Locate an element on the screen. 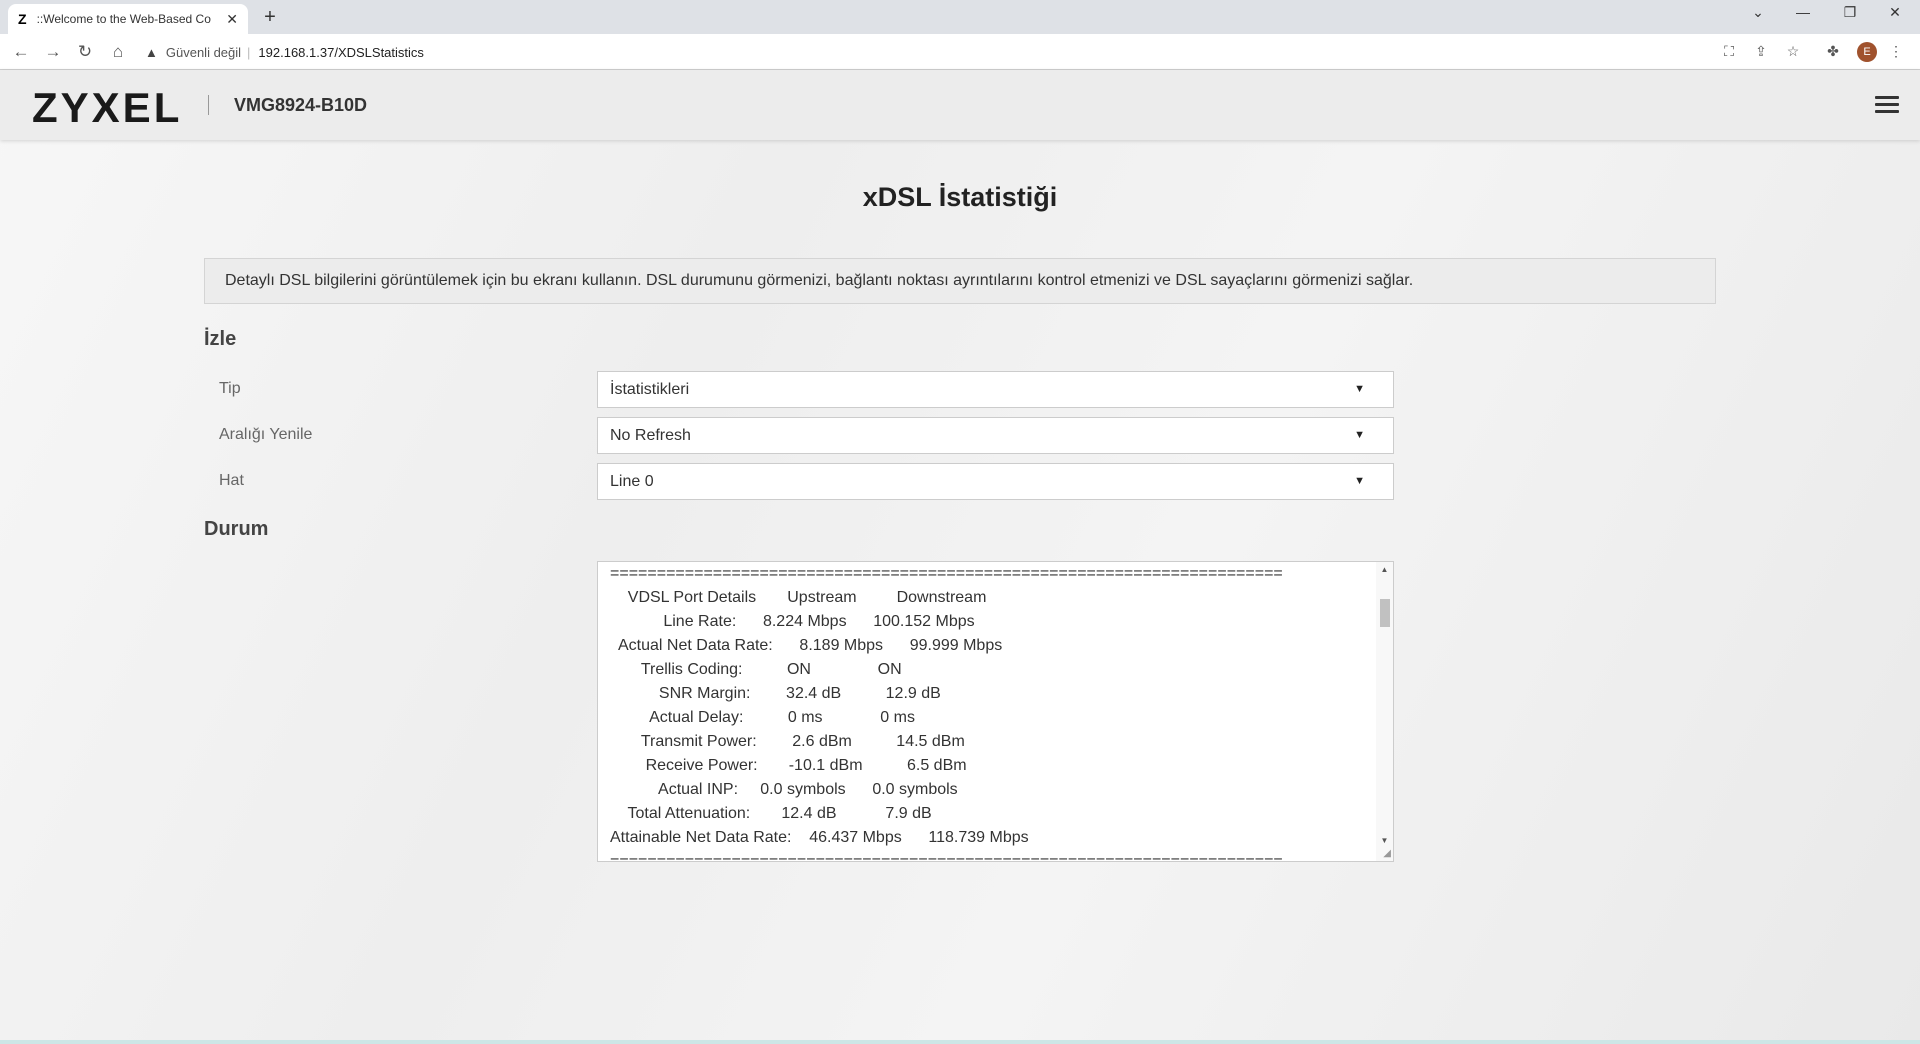 The height and width of the screenshot is (1044, 1920). url-text: 192.168.1.37/XDSLStatistics is located at coordinates (341, 52).